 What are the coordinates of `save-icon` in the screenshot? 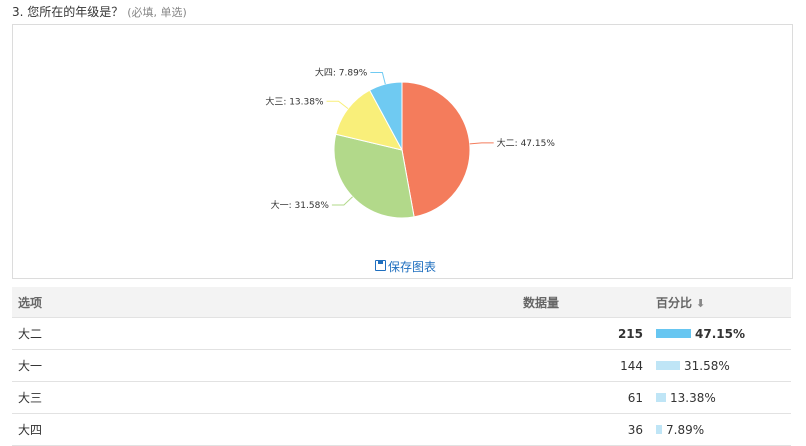 It's located at (380, 265).